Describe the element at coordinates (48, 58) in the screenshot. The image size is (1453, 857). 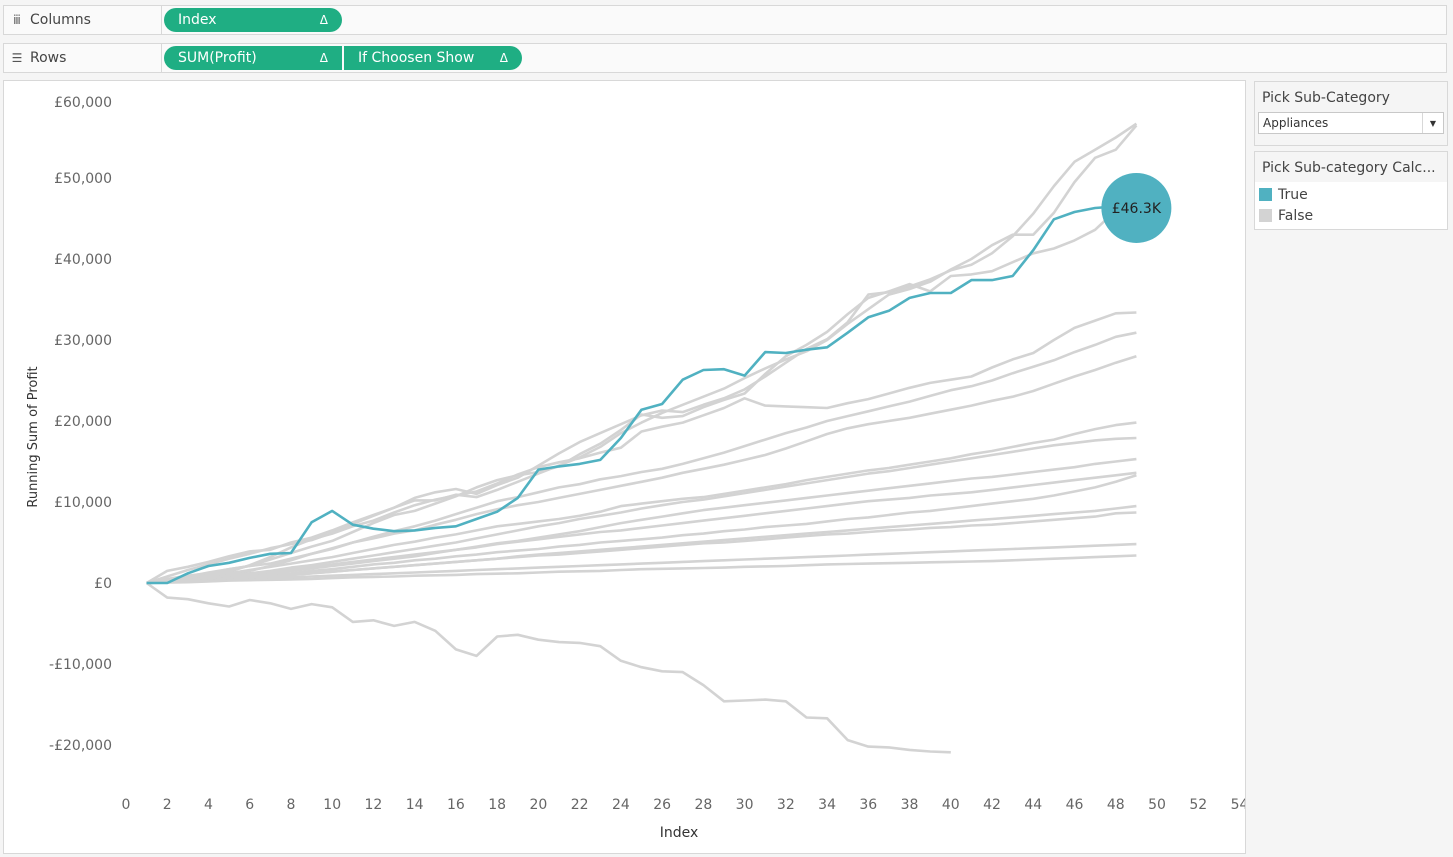
I see `rows-label: Rows` at that location.